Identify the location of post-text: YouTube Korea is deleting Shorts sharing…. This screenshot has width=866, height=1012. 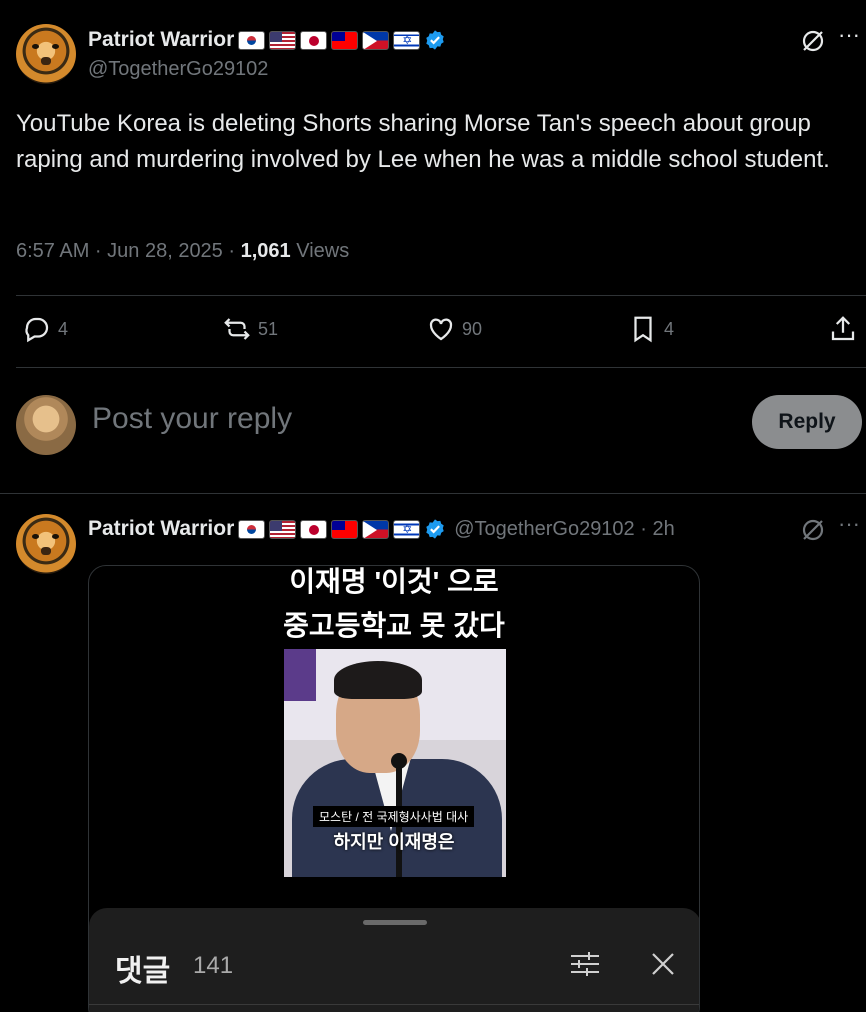
(423, 141).